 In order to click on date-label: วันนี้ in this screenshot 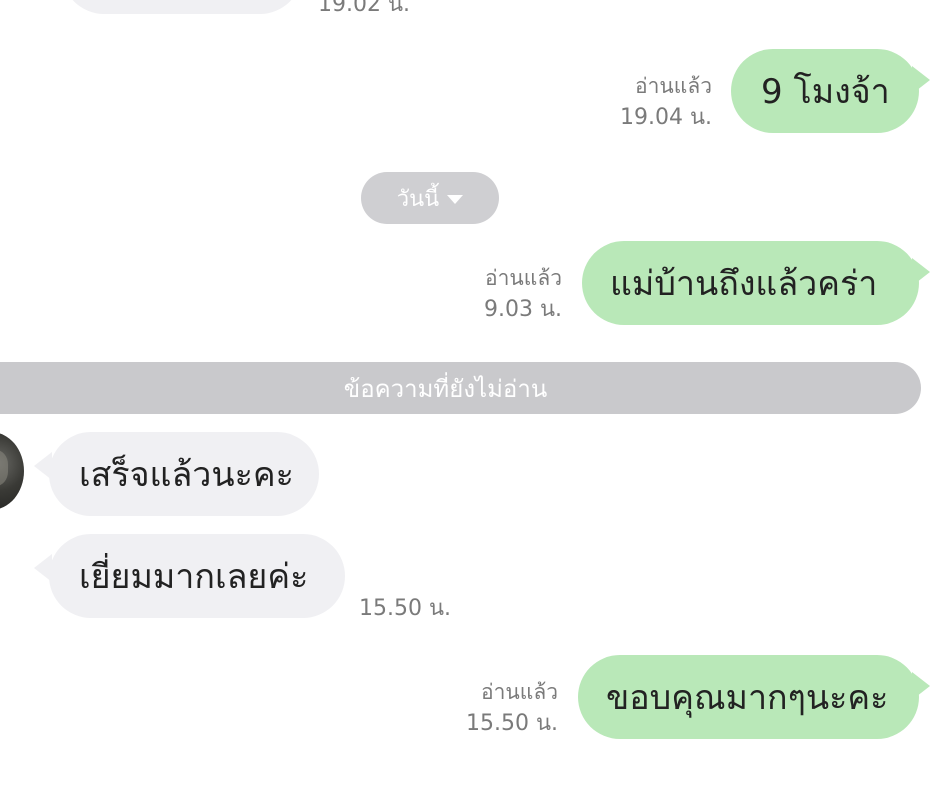, I will do `click(418, 199)`.